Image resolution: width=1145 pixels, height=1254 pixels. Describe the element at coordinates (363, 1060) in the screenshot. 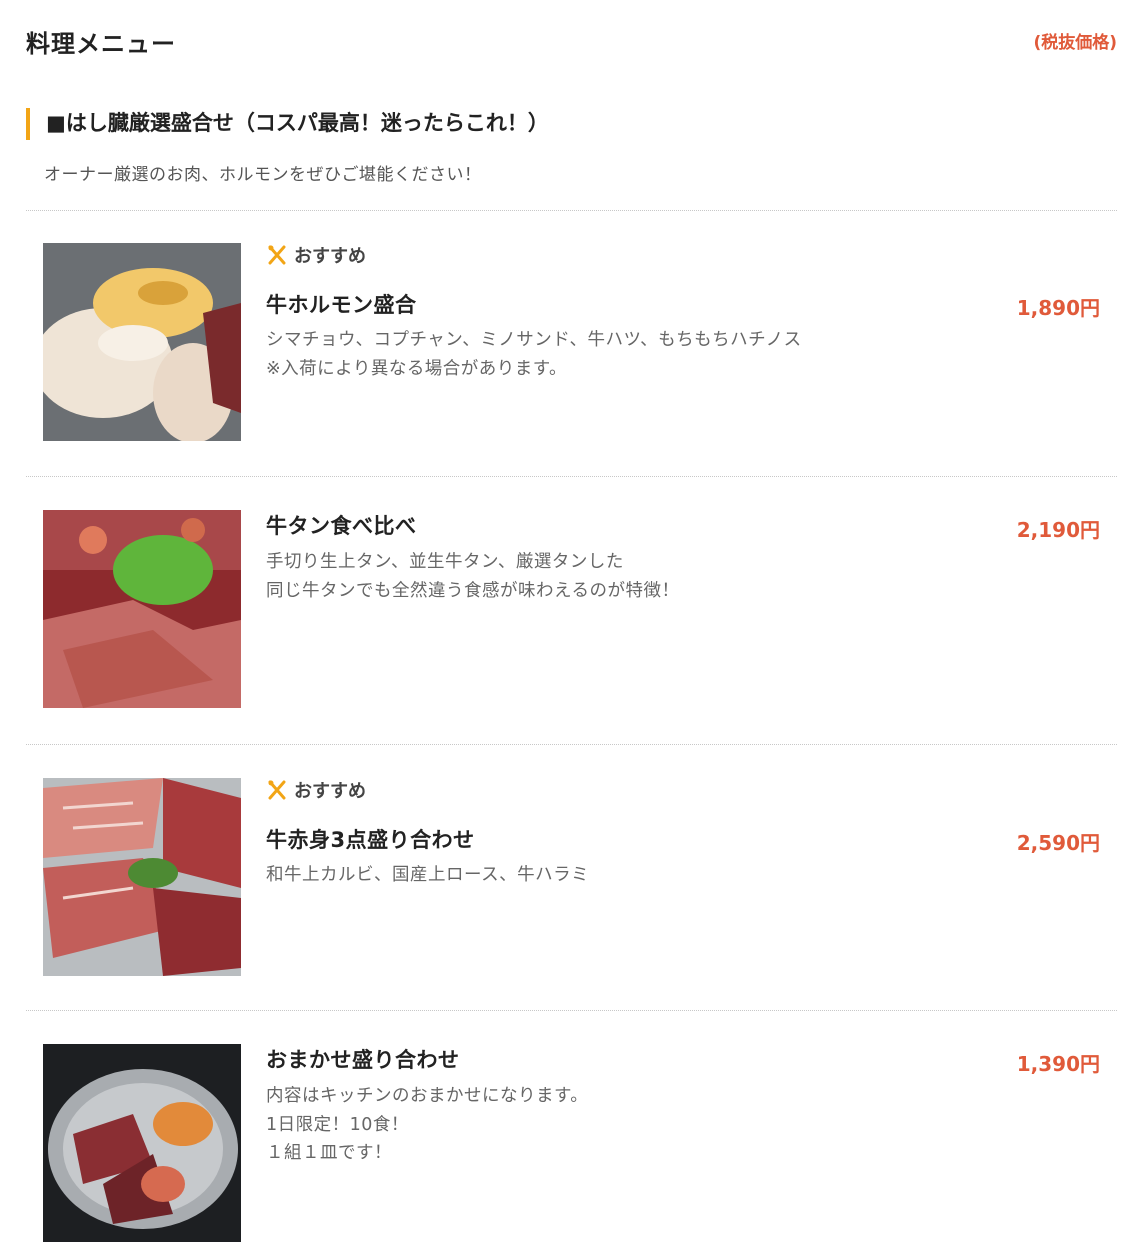

I see `item-name: おまかせ盛り合わせ` at that location.